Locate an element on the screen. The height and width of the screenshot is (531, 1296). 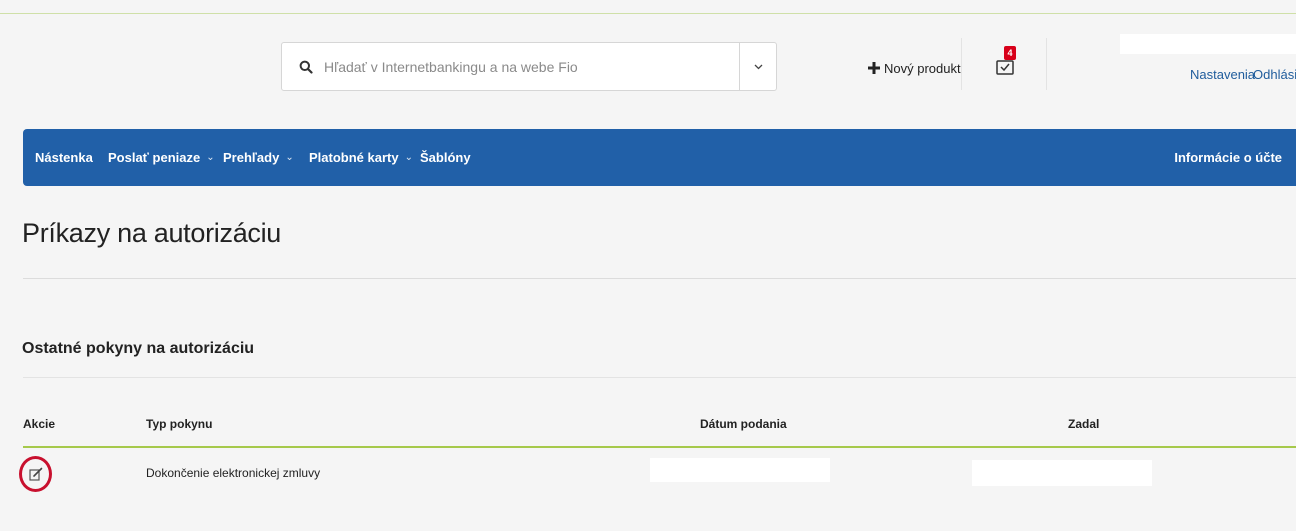
nav-item-label: Poslať peniaze is located at coordinates (154, 157).